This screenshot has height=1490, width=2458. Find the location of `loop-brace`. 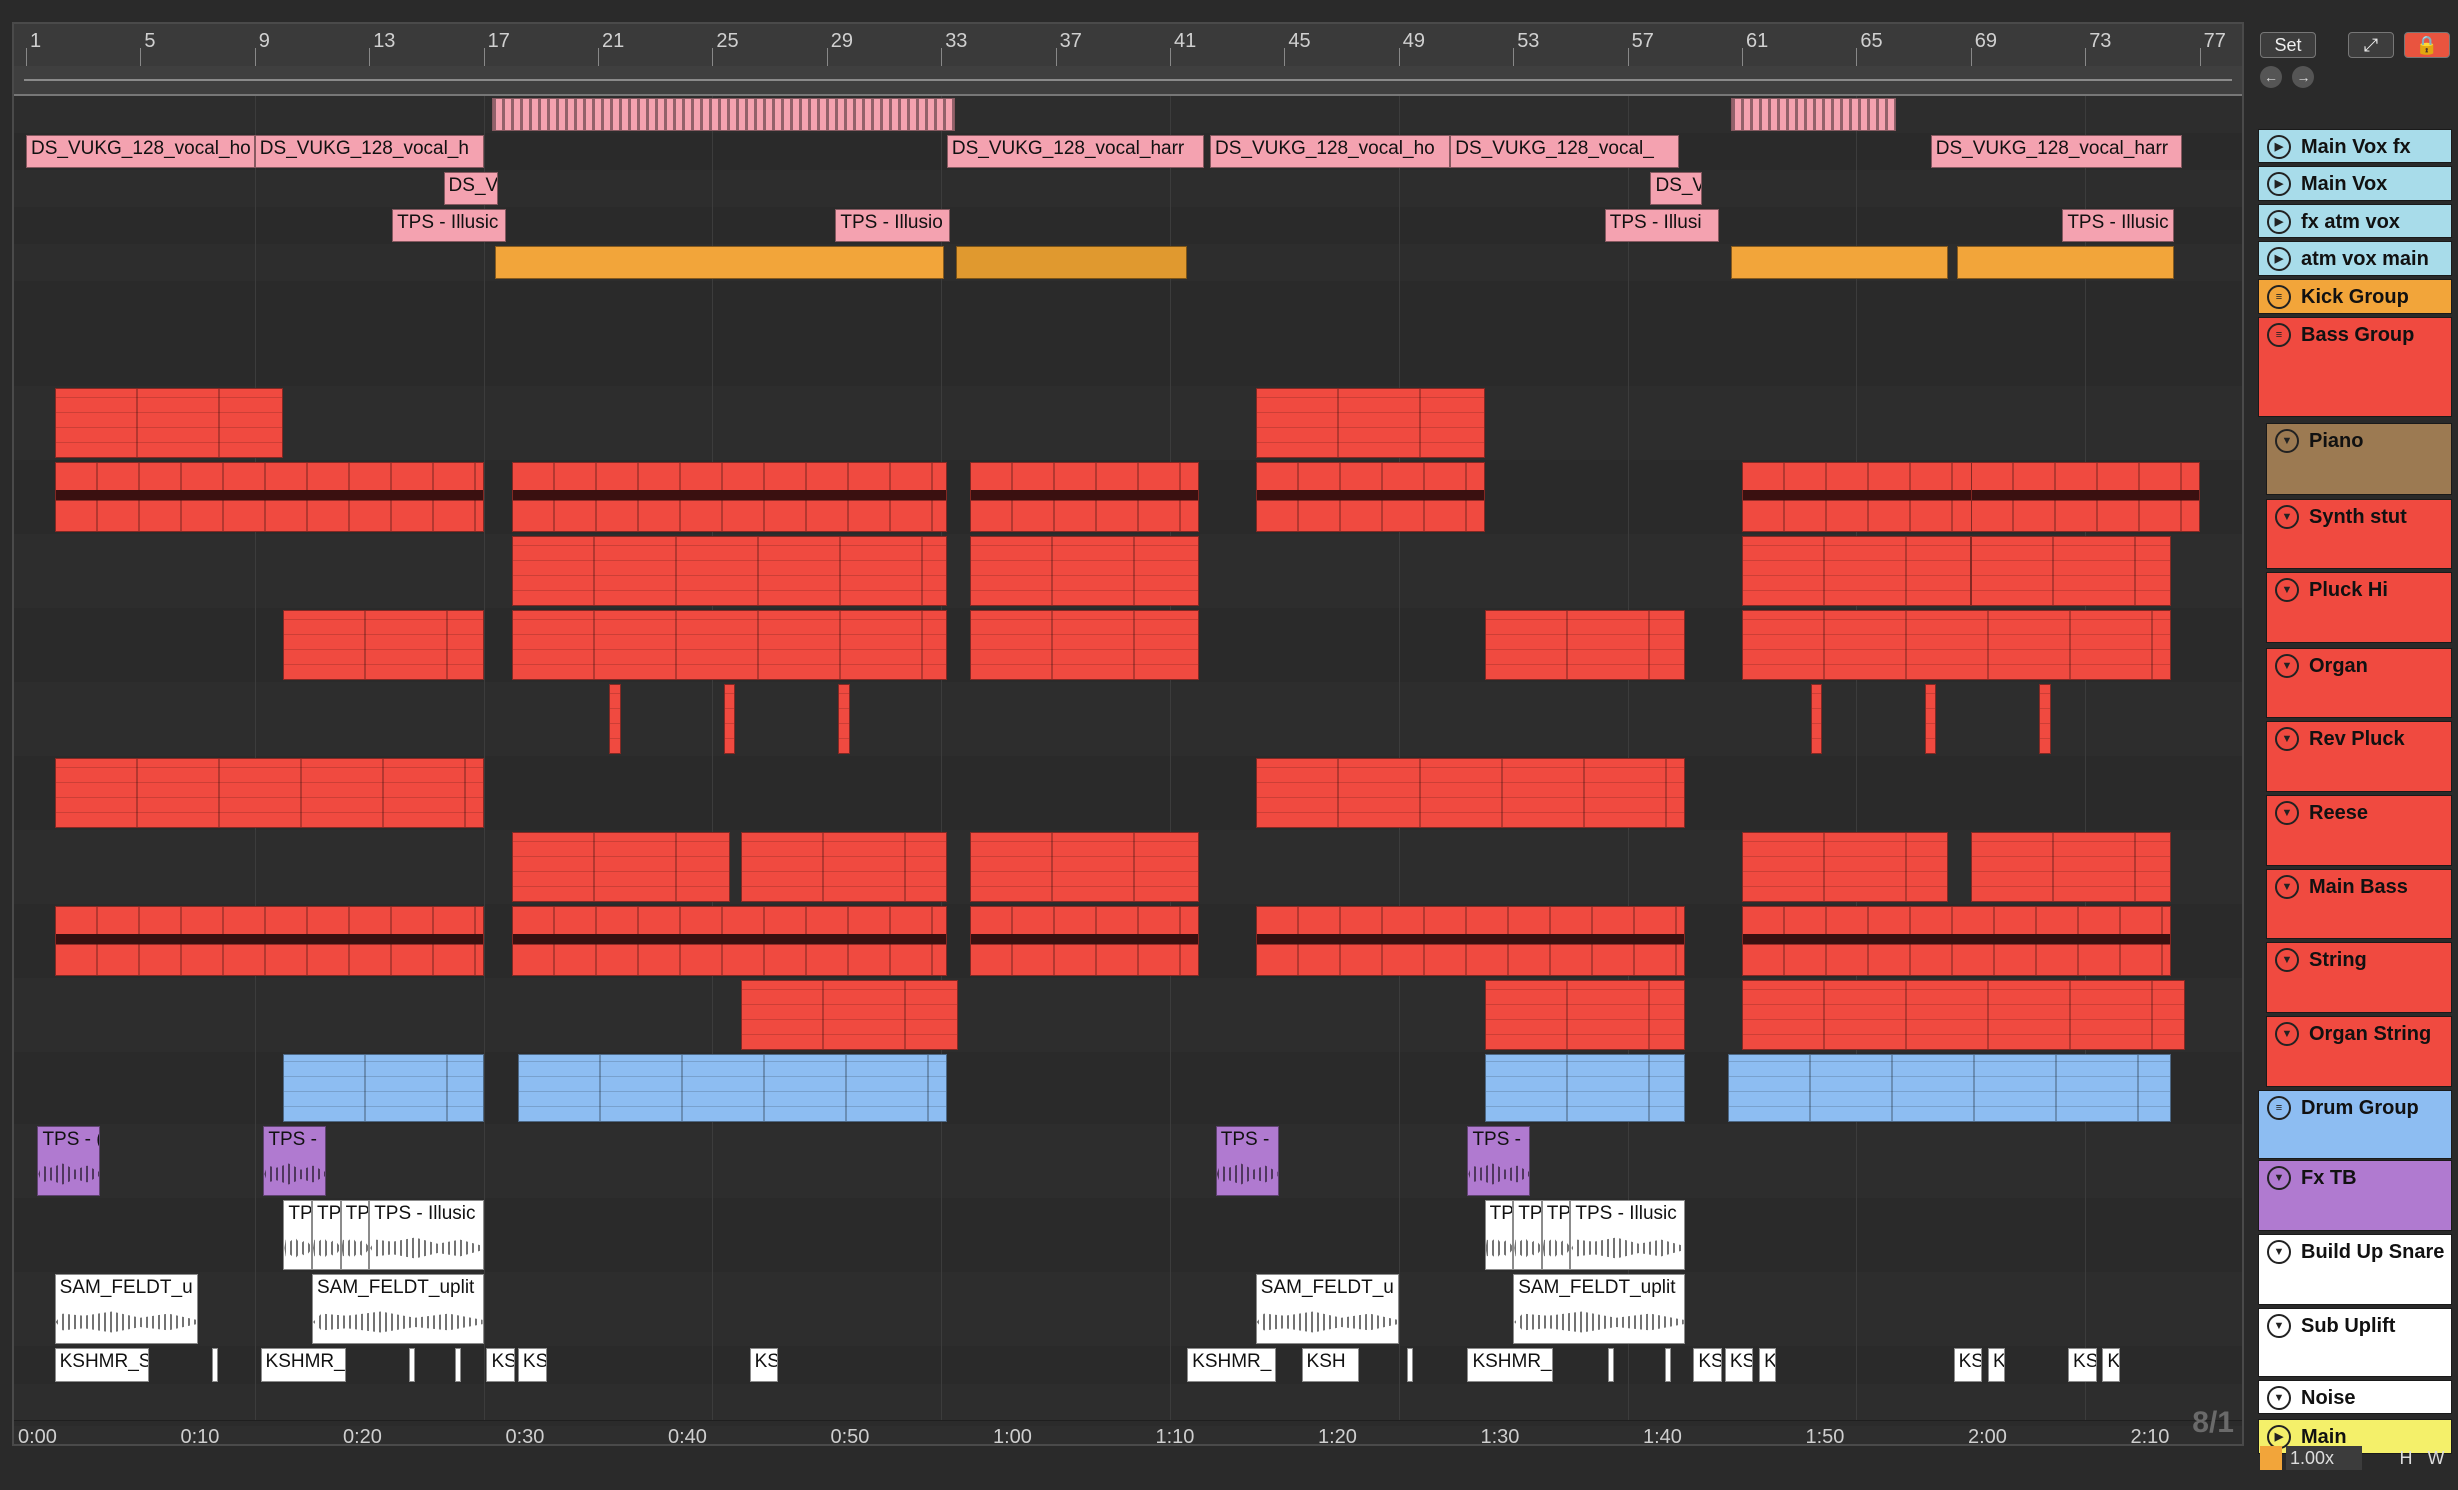

loop-brace is located at coordinates (1128, 80).